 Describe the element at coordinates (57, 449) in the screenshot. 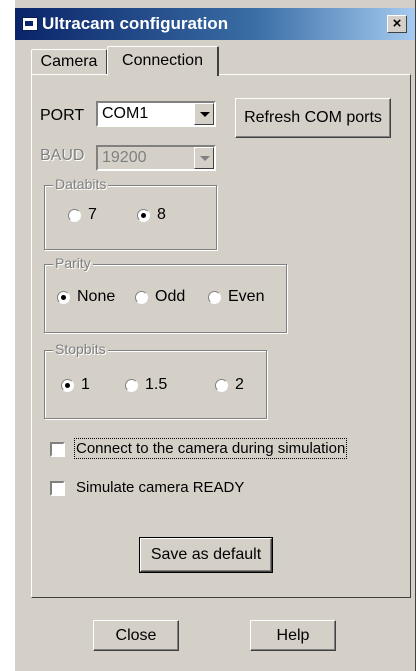

I see `connect-sim-checkbox` at that location.